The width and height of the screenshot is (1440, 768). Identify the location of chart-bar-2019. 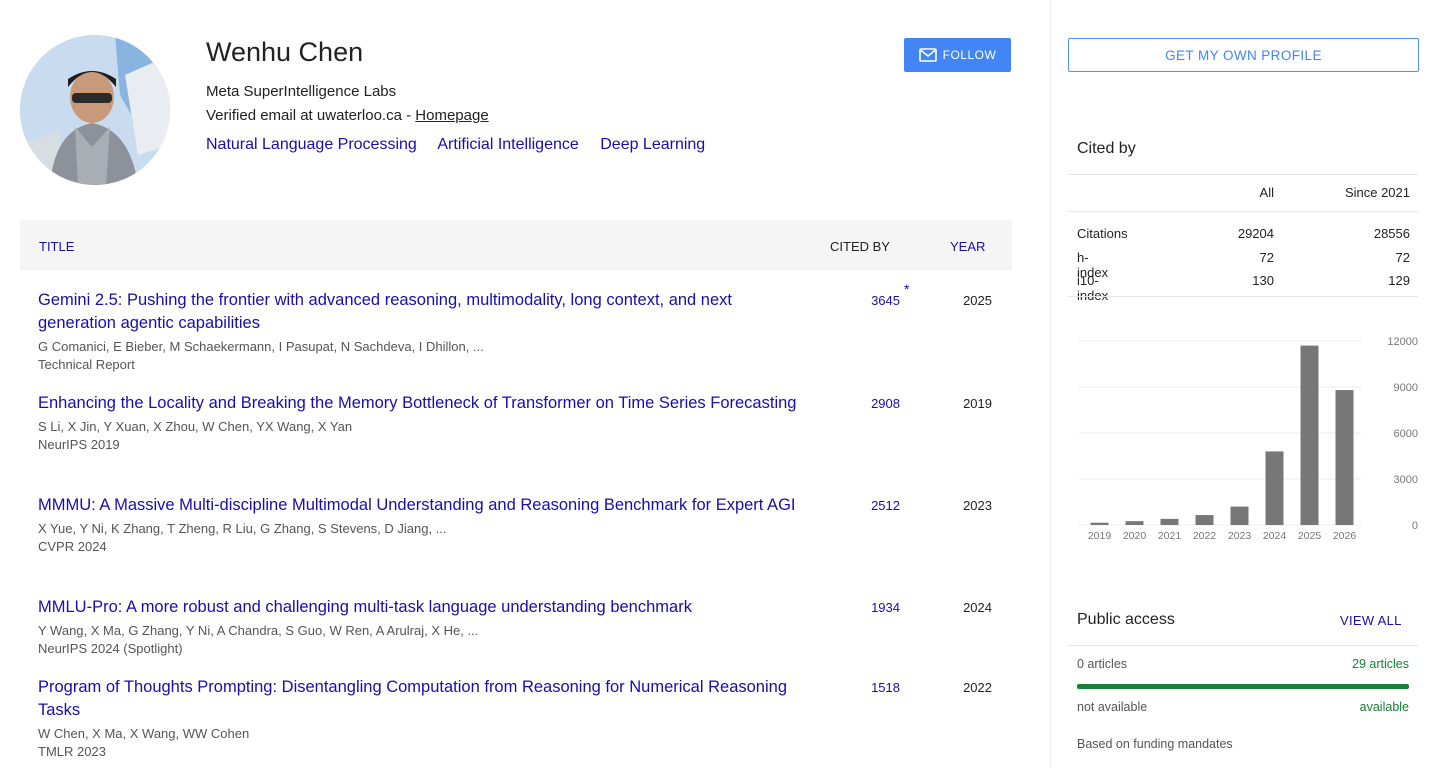
(1099, 523).